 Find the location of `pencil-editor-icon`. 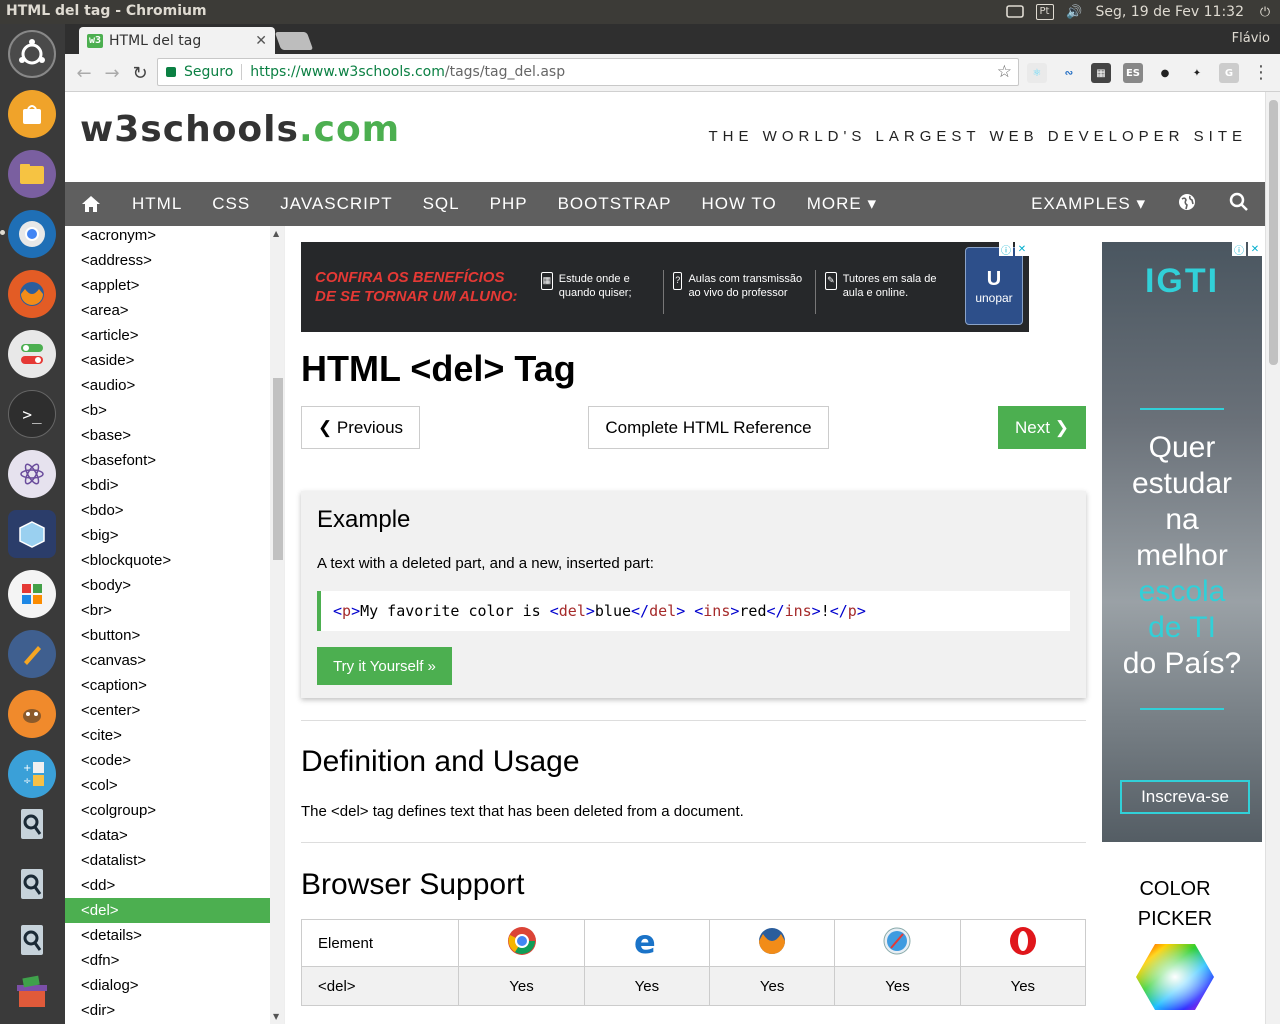

pencil-editor-icon is located at coordinates (32, 654).